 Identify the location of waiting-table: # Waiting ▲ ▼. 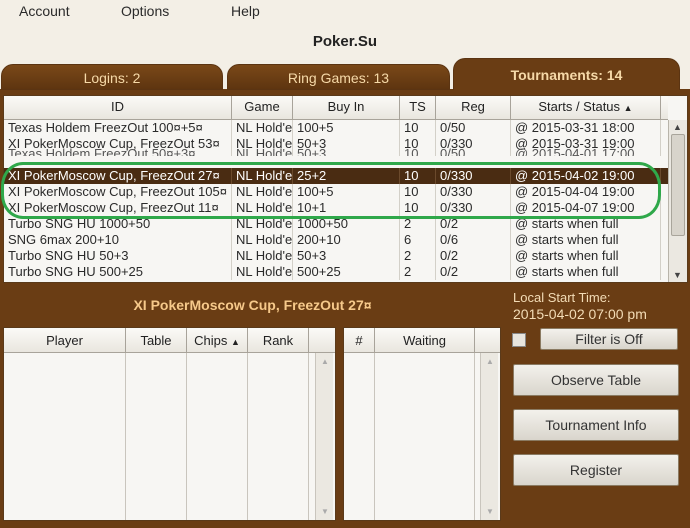
(422, 424).